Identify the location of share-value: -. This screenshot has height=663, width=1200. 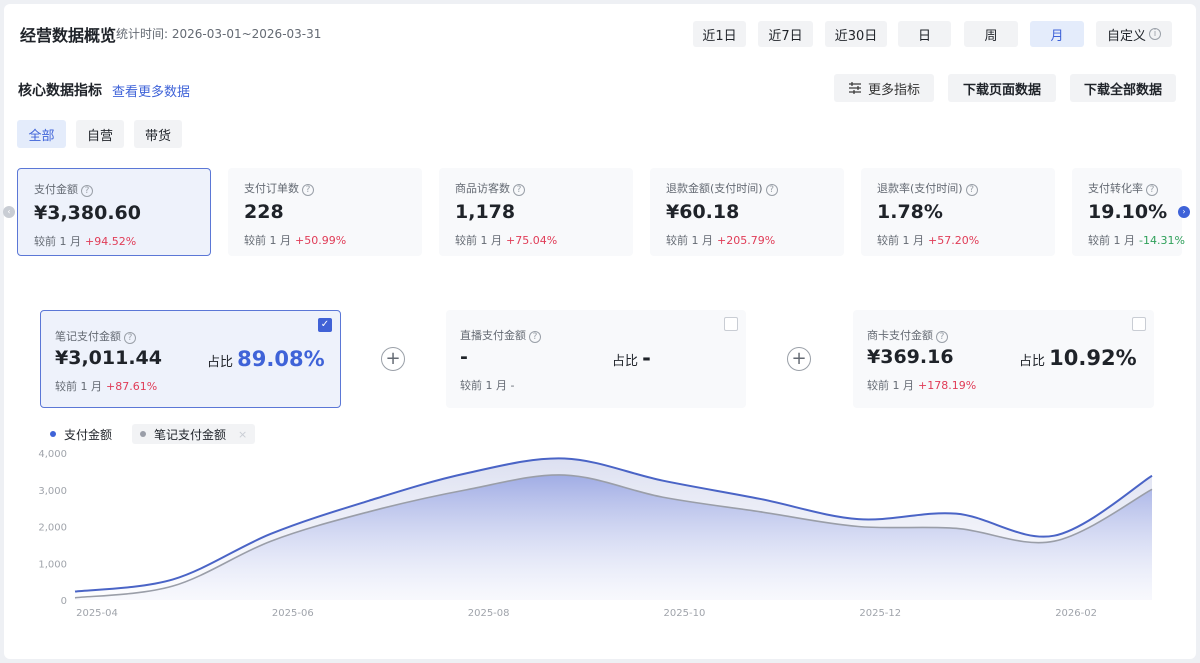
(646, 358).